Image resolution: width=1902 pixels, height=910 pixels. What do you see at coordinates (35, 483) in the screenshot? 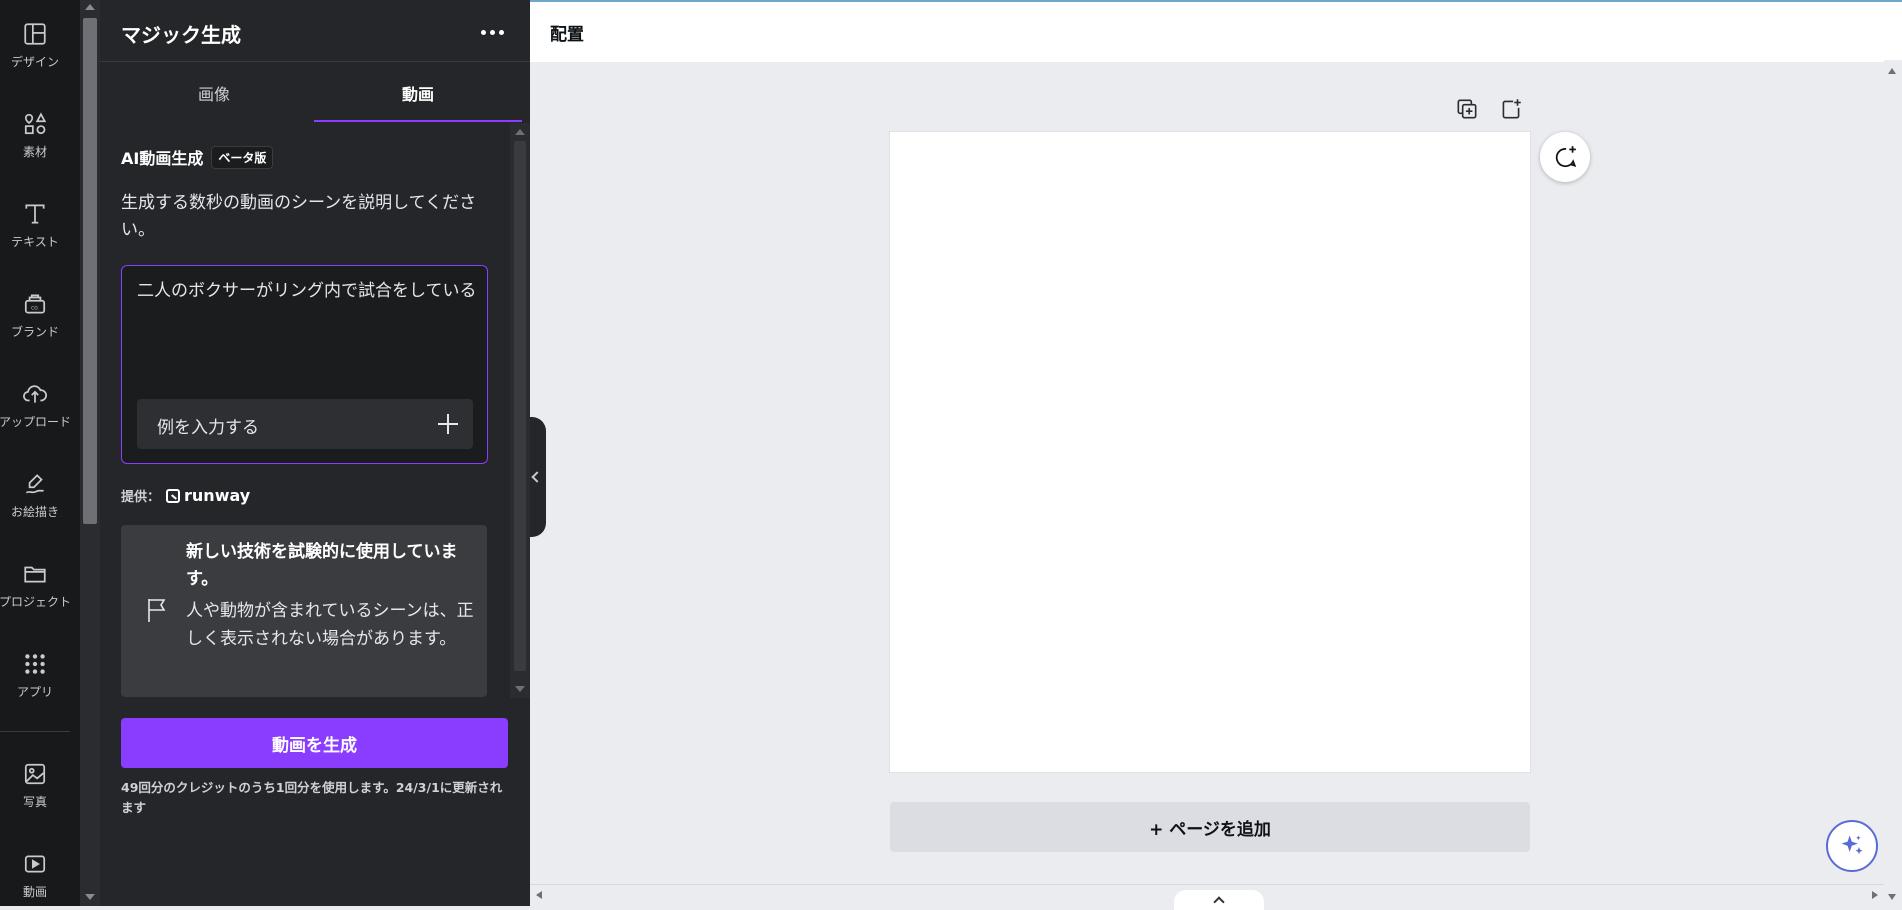
I see `draw-icon` at bounding box center [35, 483].